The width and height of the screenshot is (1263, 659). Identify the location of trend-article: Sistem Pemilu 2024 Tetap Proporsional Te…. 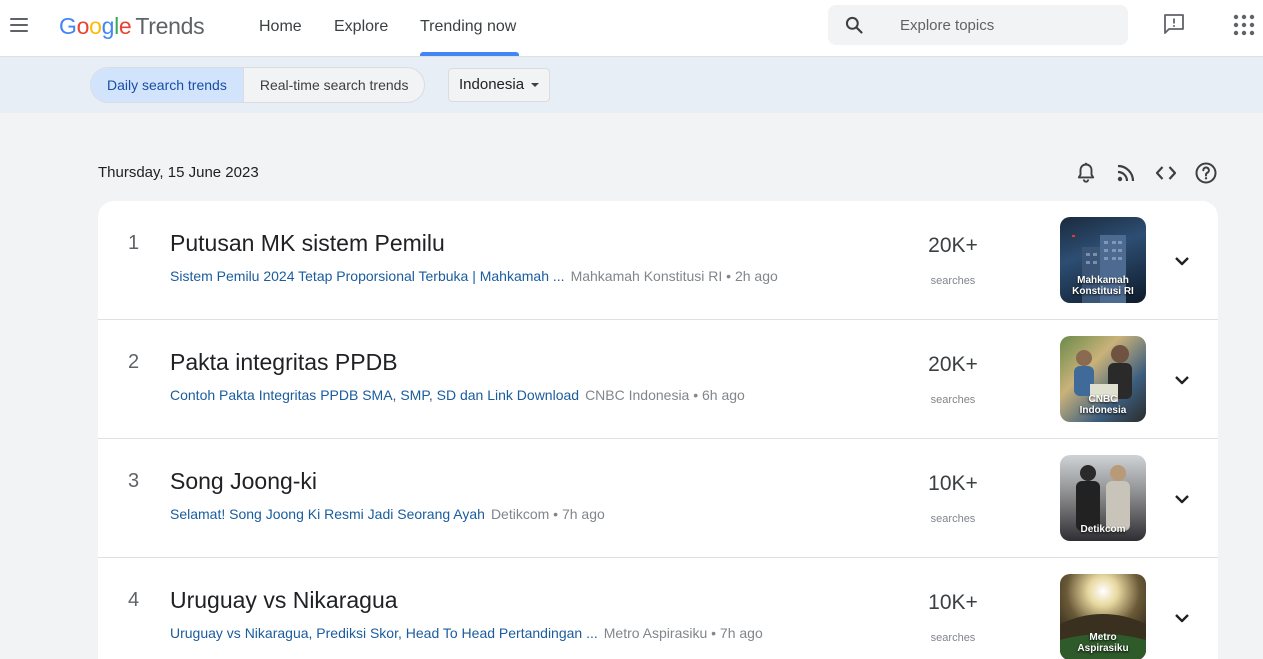
(474, 276).